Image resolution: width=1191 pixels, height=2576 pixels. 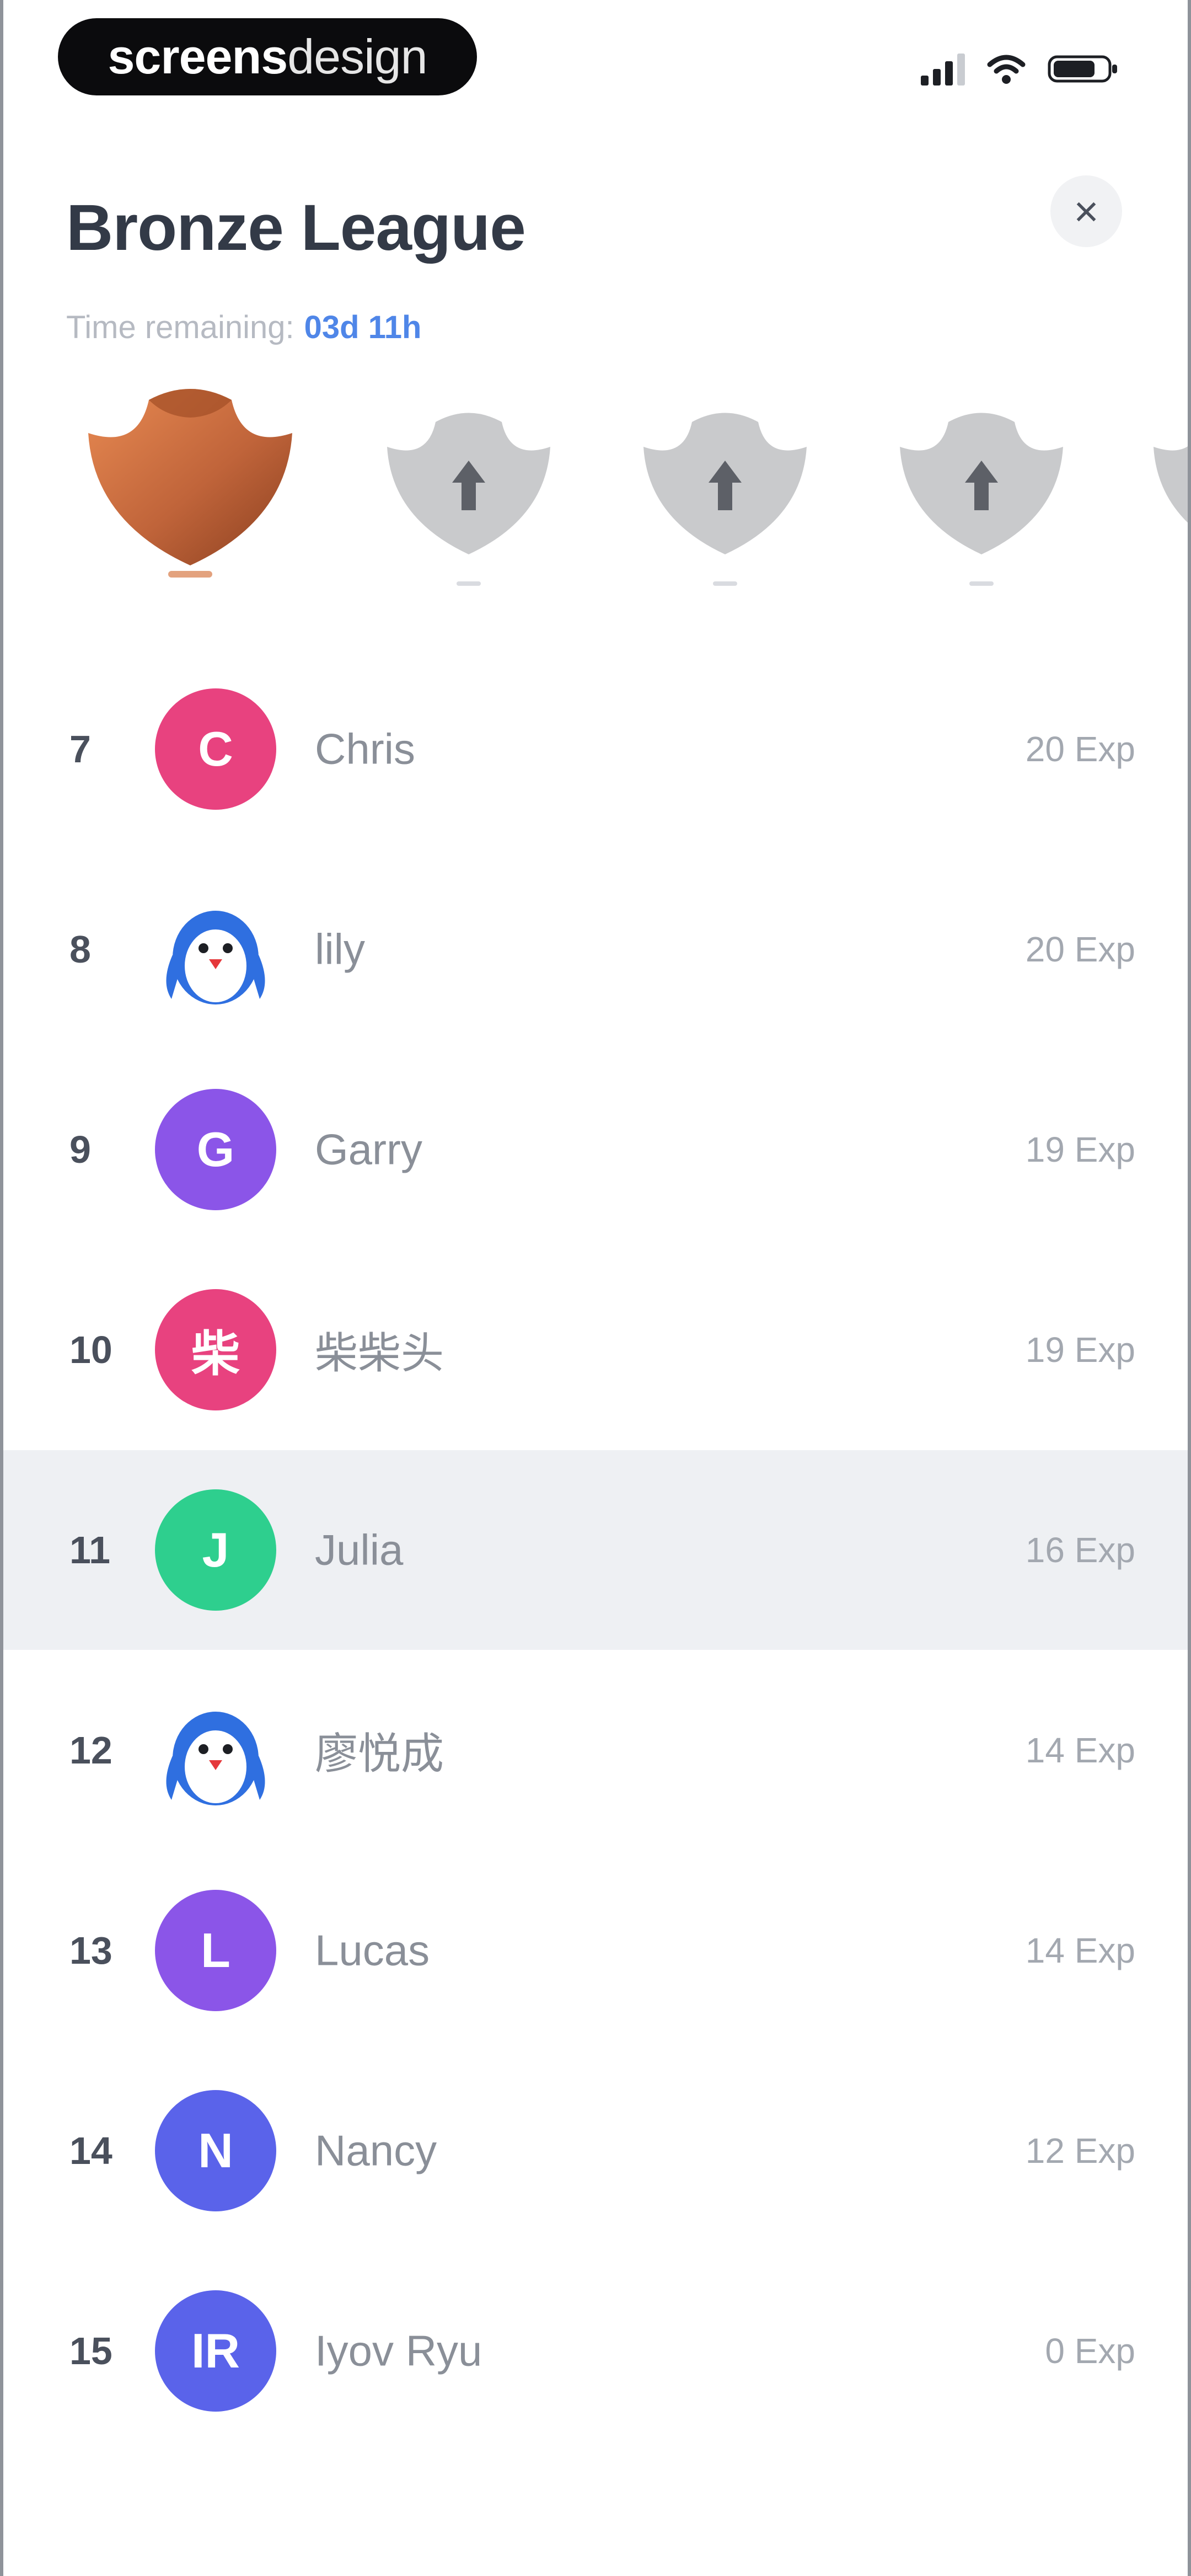 What do you see at coordinates (357, 56) in the screenshot?
I see `brand-light-text: design` at bounding box center [357, 56].